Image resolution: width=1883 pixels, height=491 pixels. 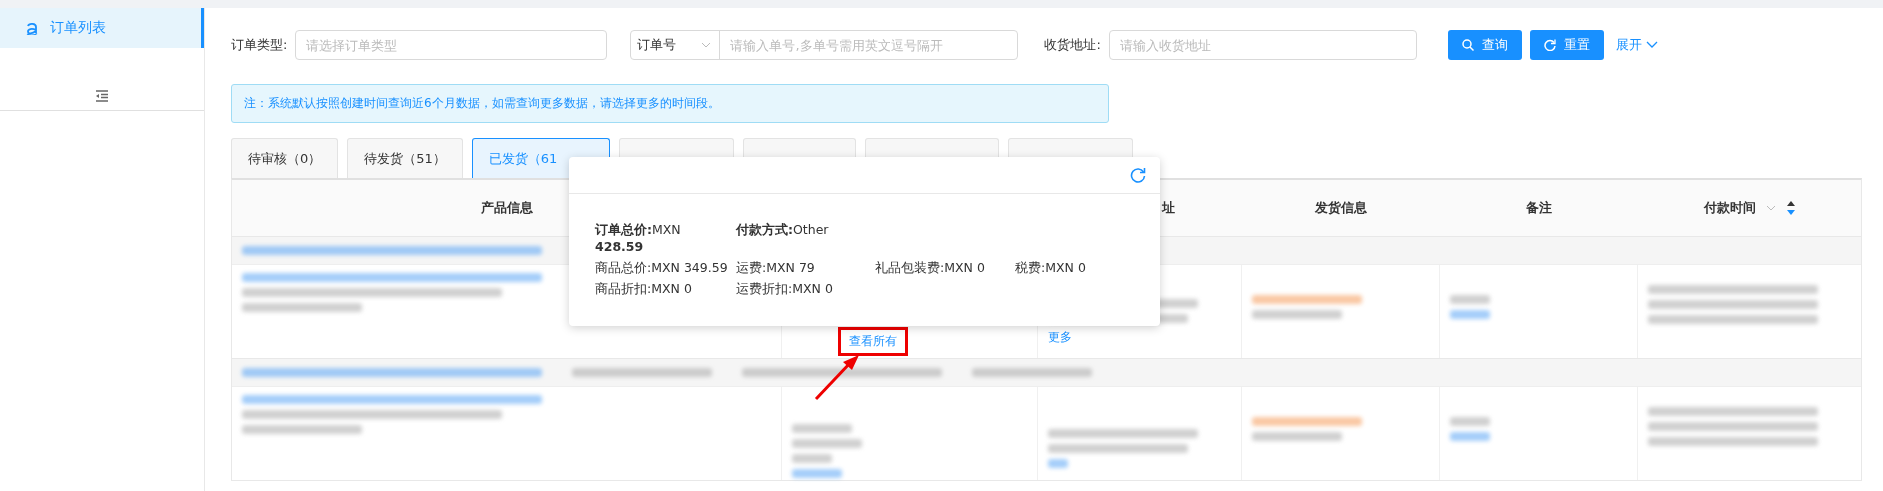 I want to click on field-label: 收货地址:, so click(x=1072, y=45).